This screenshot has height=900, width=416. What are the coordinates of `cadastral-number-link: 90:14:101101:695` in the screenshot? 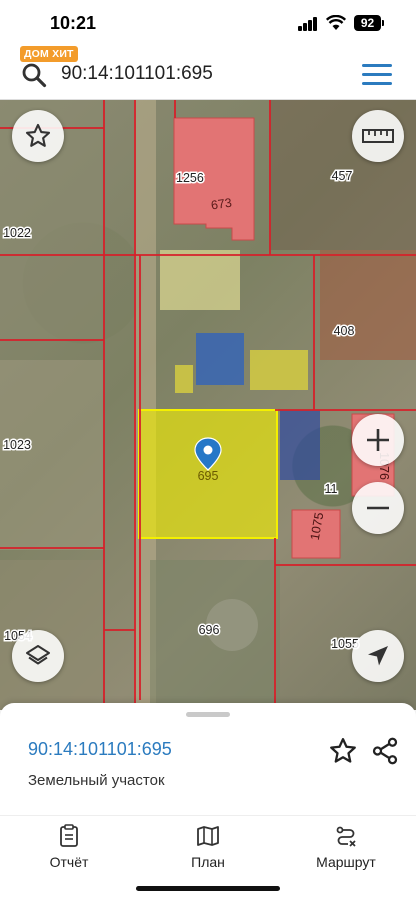 It's located at (100, 749).